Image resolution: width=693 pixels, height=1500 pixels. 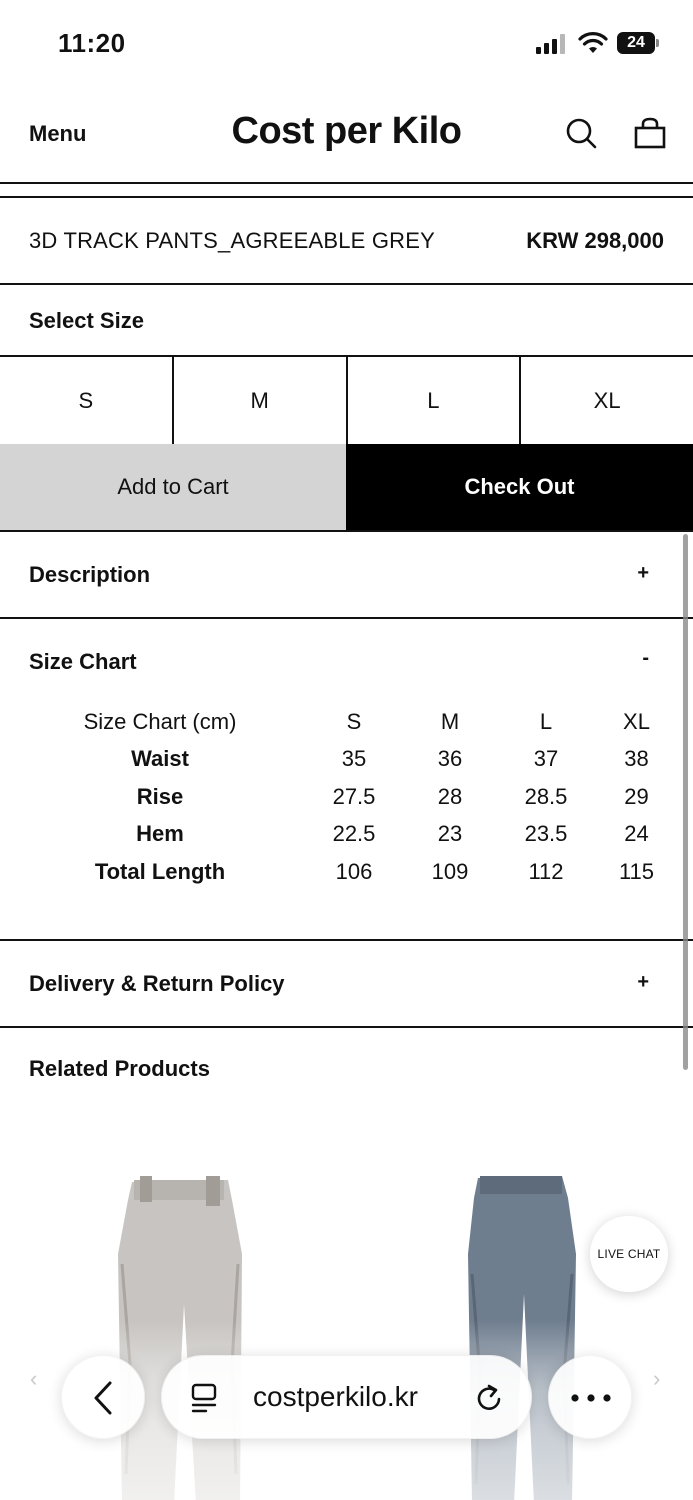 I want to click on product-name: 3D TRACK PANTS_AGREEABLE GREY, so click(x=232, y=240).